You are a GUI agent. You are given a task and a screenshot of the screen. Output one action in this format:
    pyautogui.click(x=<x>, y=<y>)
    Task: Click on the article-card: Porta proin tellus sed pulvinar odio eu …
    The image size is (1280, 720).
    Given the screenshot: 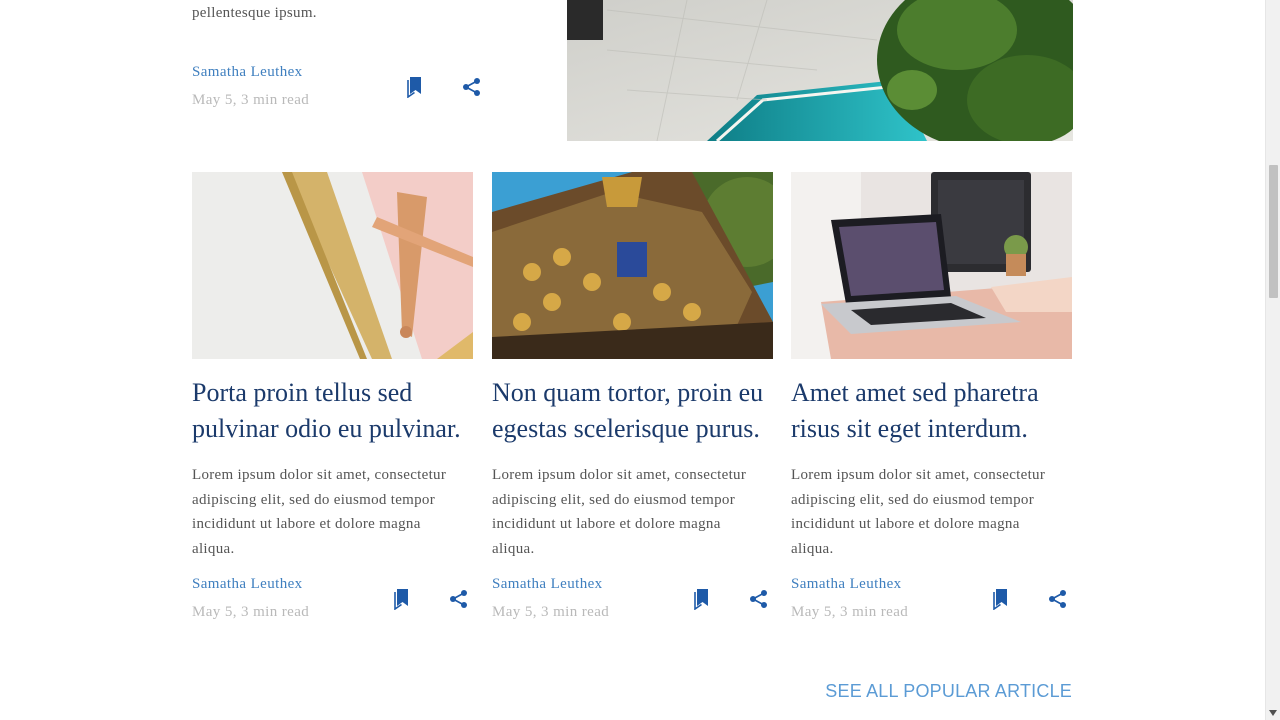 What is the action you would take?
    pyautogui.click(x=332, y=396)
    